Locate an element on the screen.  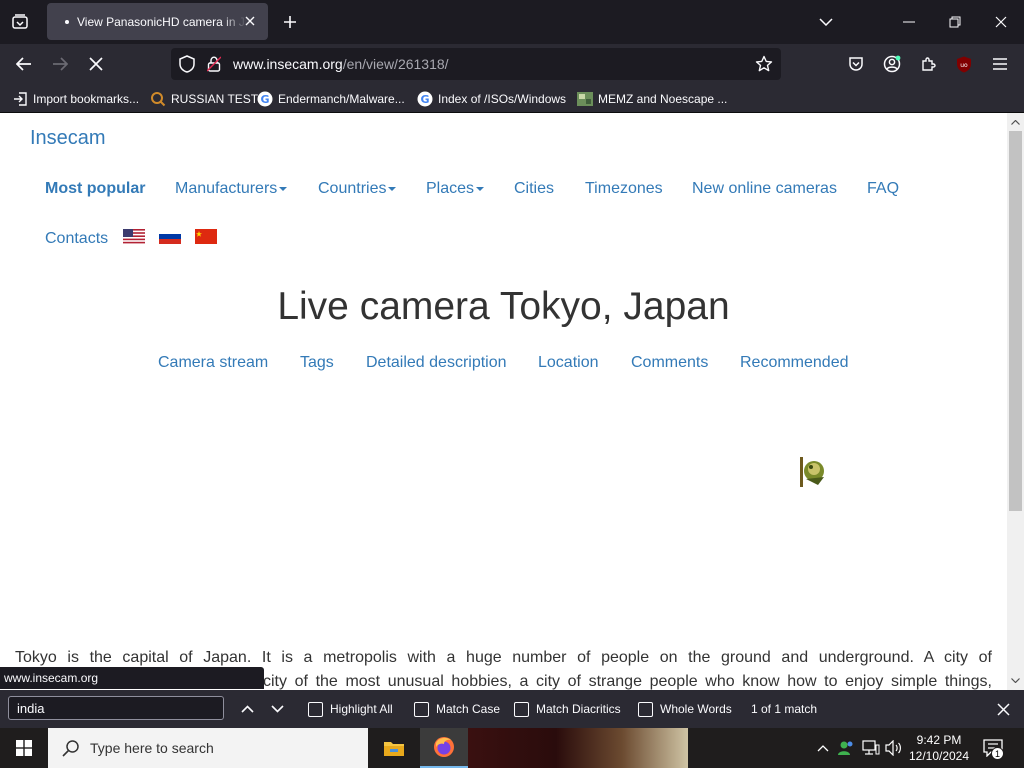
google-icon: G is located at coordinates (425, 99).